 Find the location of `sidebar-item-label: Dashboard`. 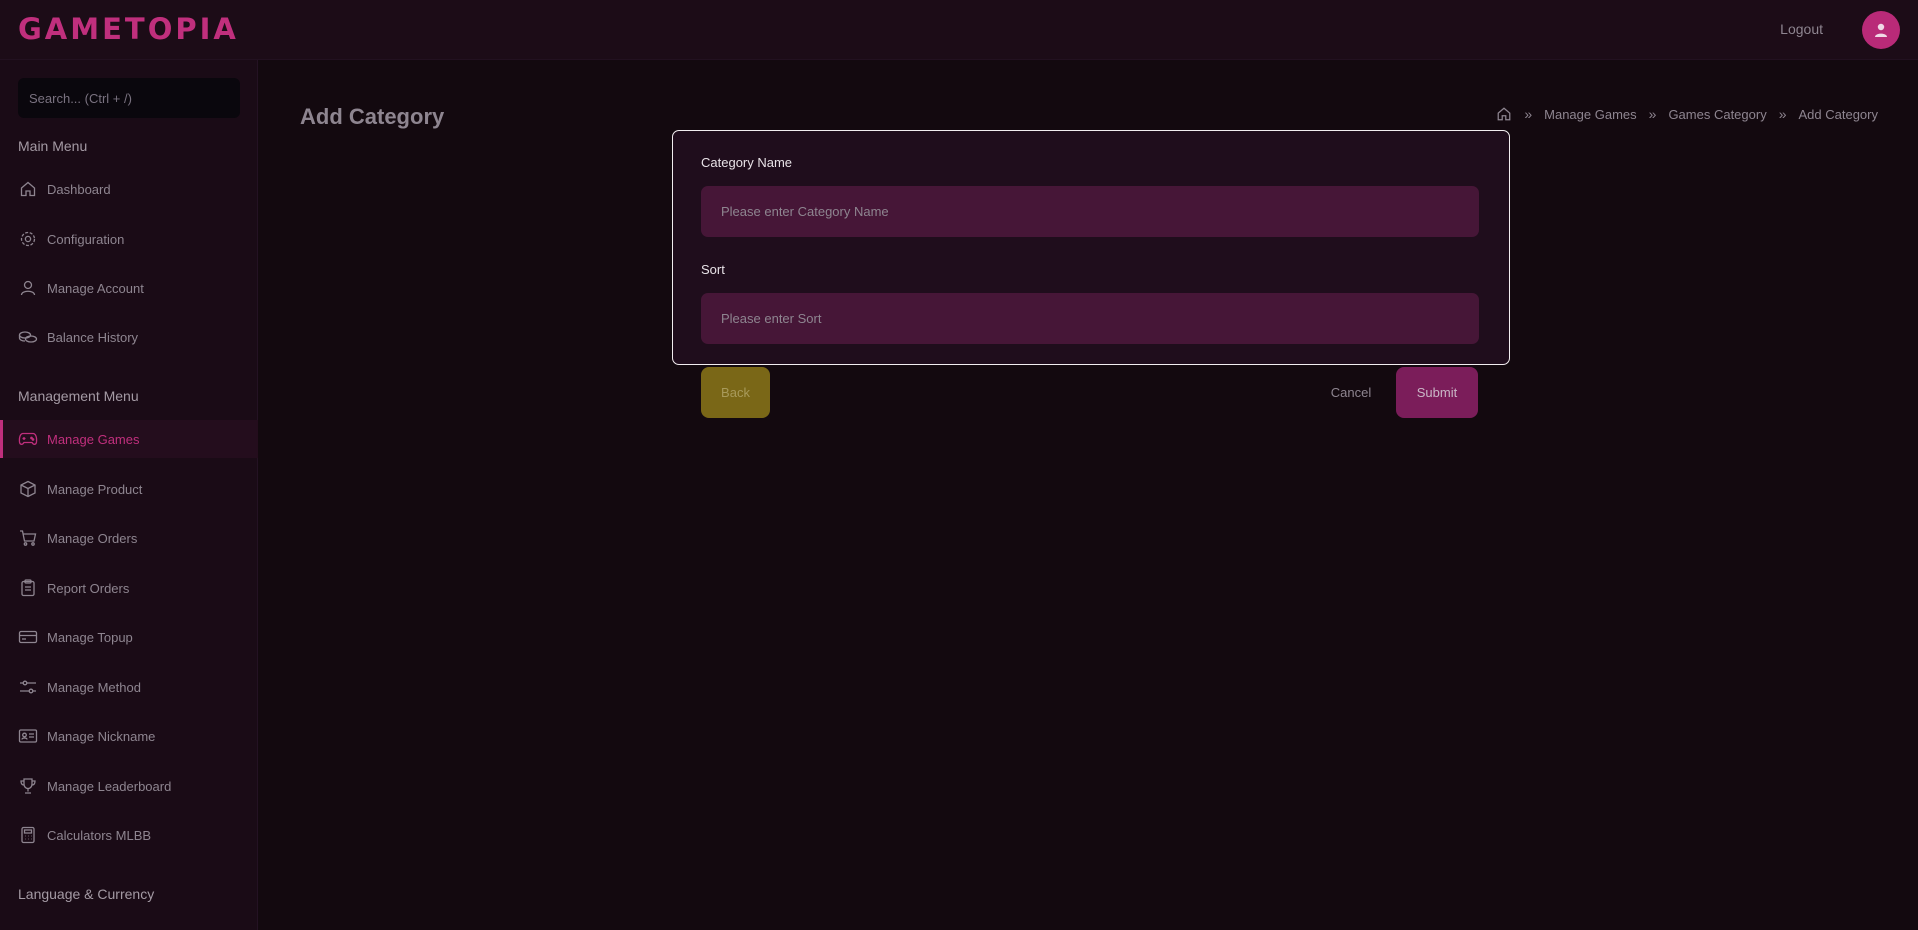

sidebar-item-label: Dashboard is located at coordinates (79, 189).